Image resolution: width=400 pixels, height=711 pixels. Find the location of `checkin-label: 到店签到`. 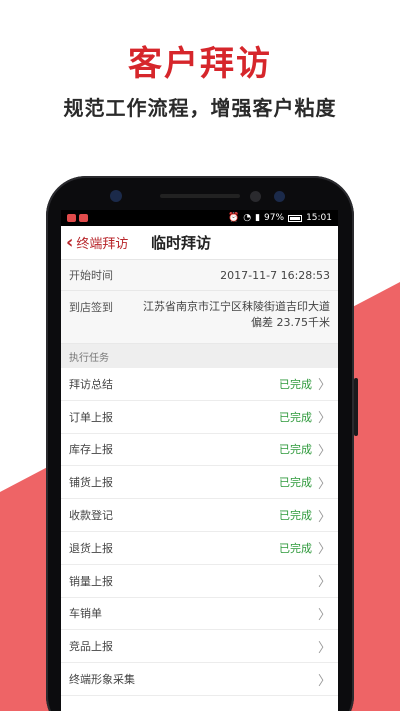

checkin-label: 到店签到 is located at coordinates (91, 307).